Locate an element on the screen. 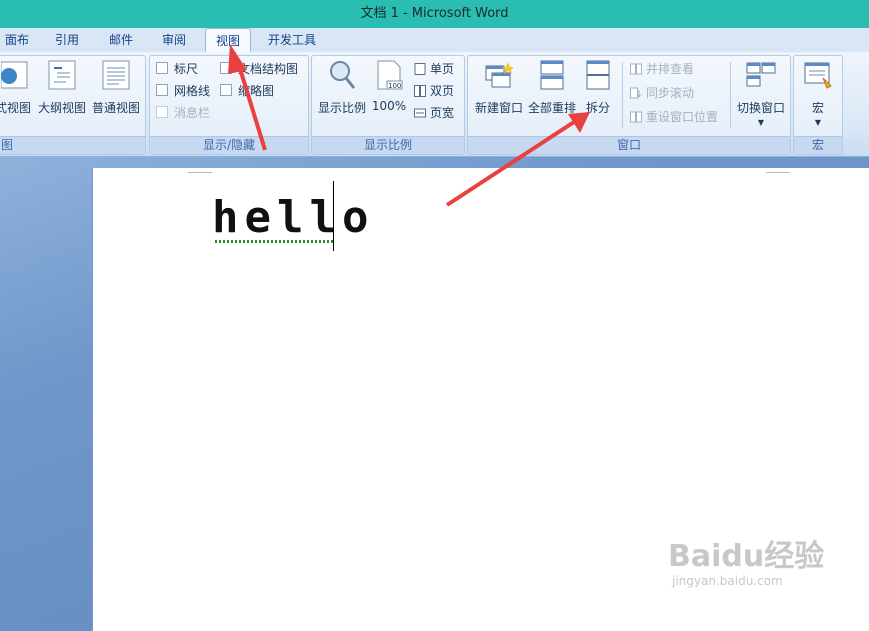  annotation-arrows is located at coordinates (409, 125).